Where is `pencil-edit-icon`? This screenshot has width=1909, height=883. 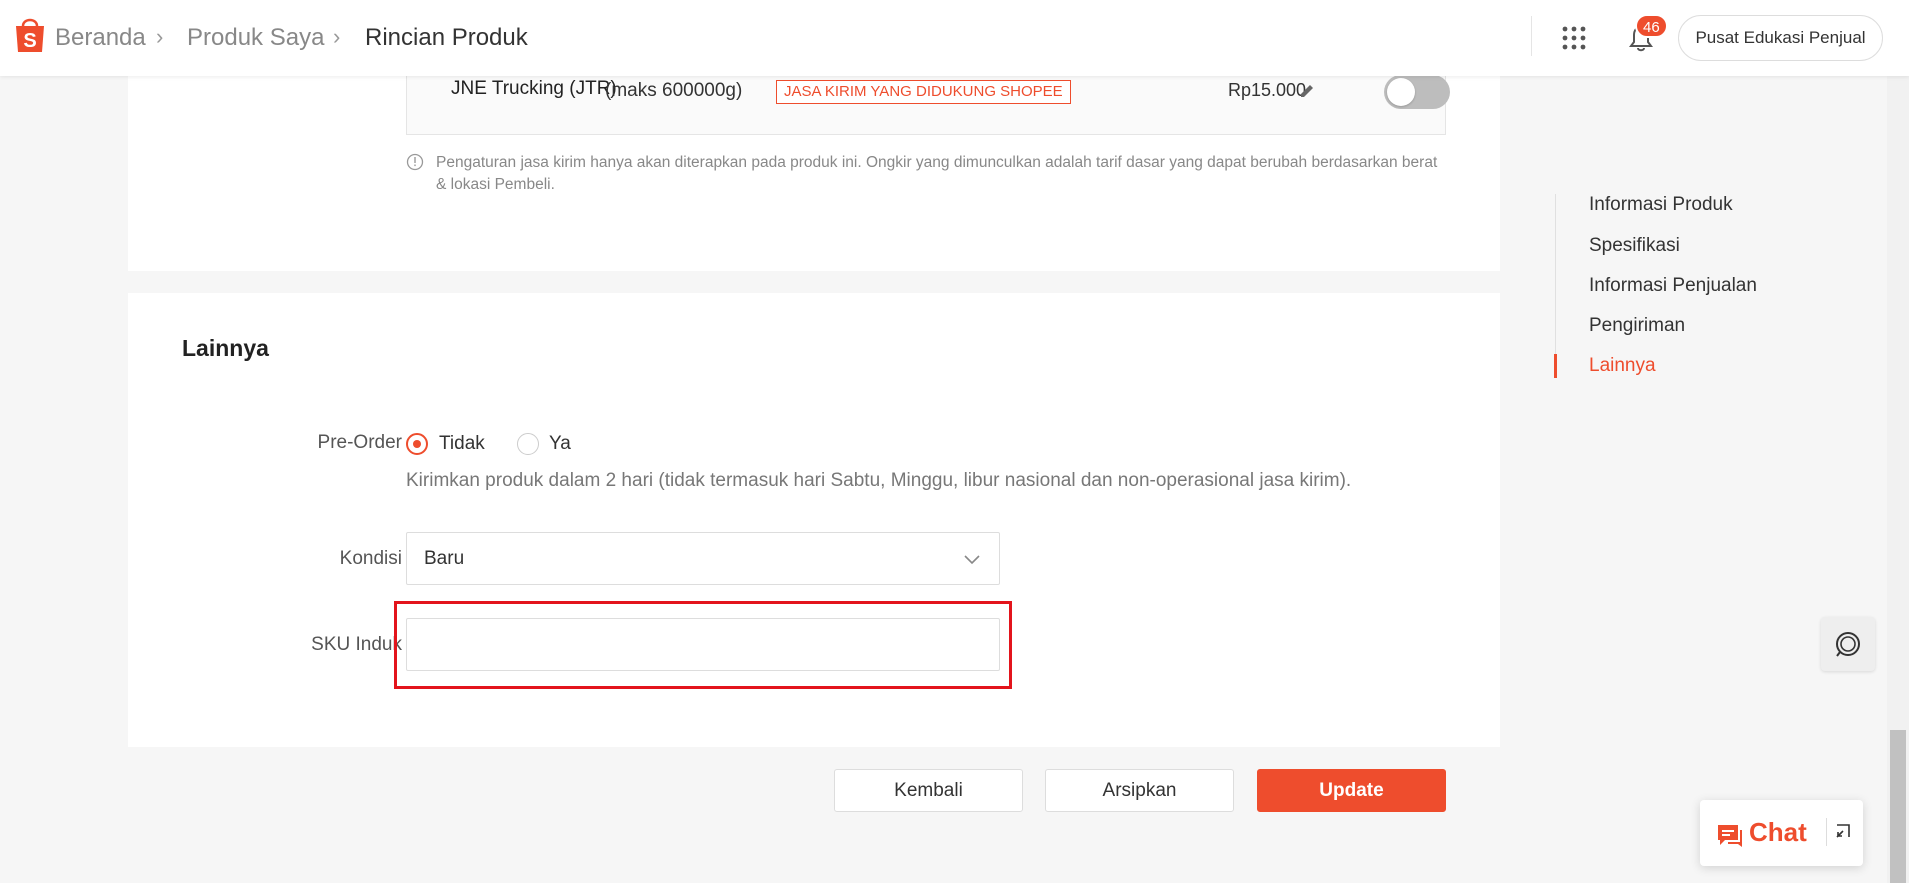
pencil-edit-icon is located at coordinates (1307, 91).